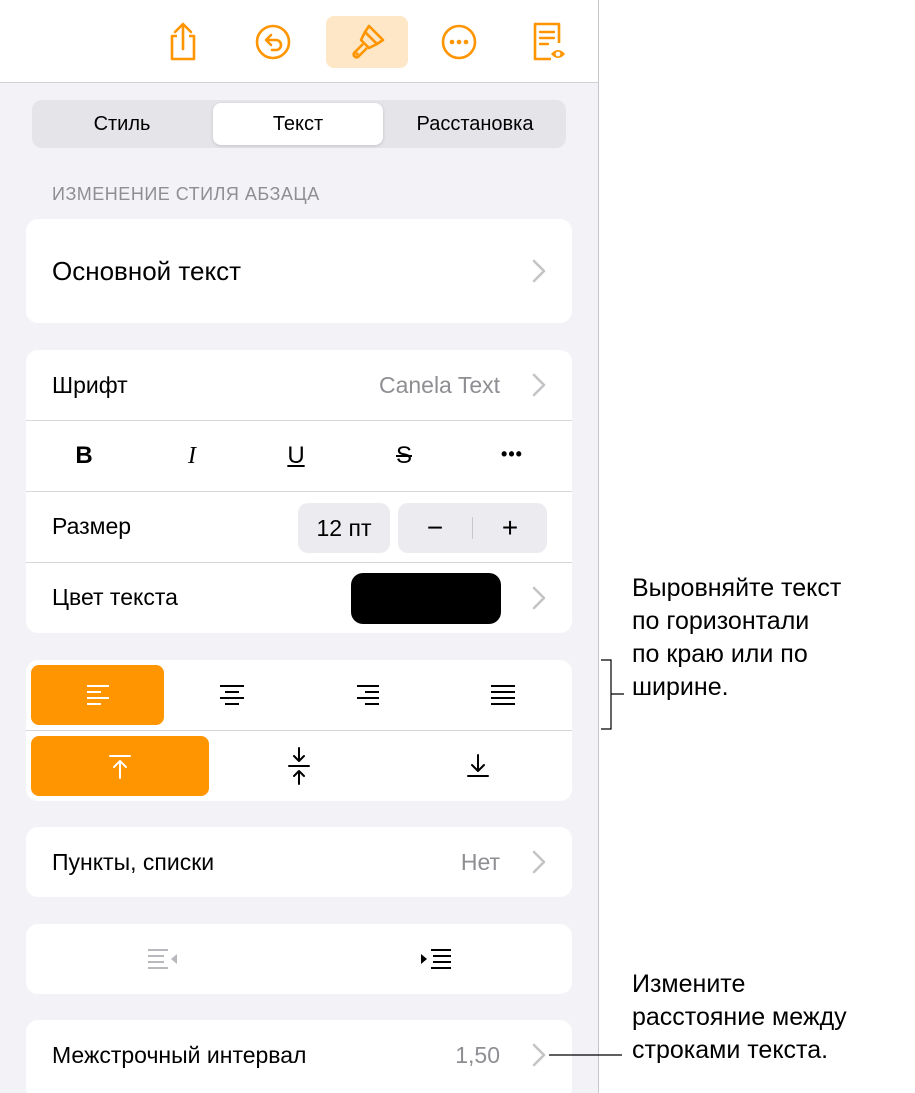 This screenshot has height=1093, width=915. What do you see at coordinates (680, 687) in the screenshot?
I see `callout-line: ширине.` at bounding box center [680, 687].